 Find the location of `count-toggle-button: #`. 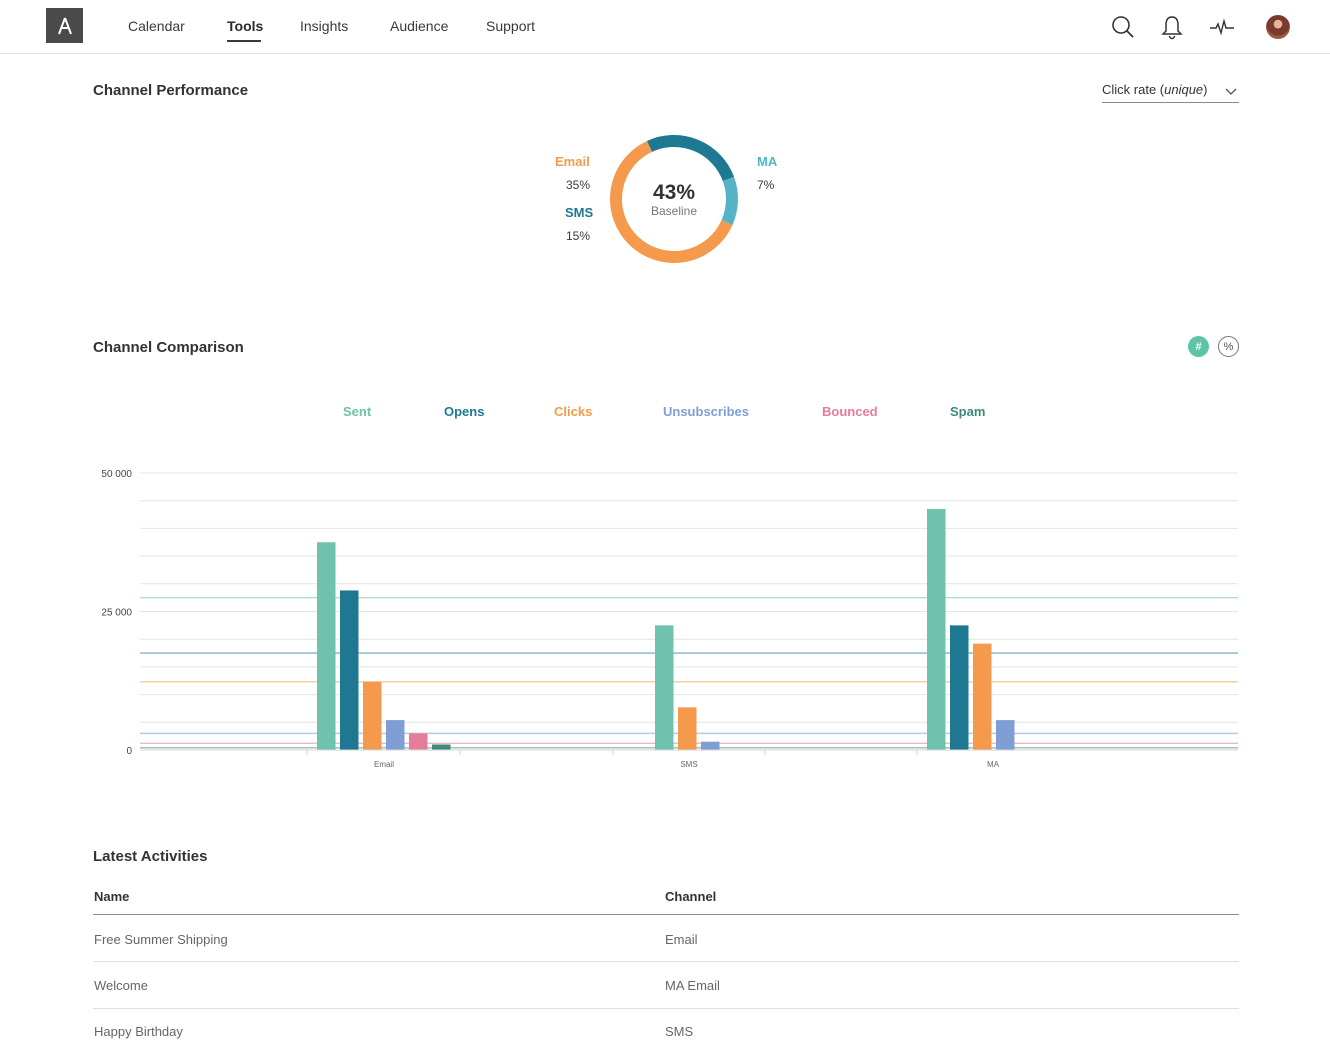

count-toggle-button: # is located at coordinates (1198, 346).